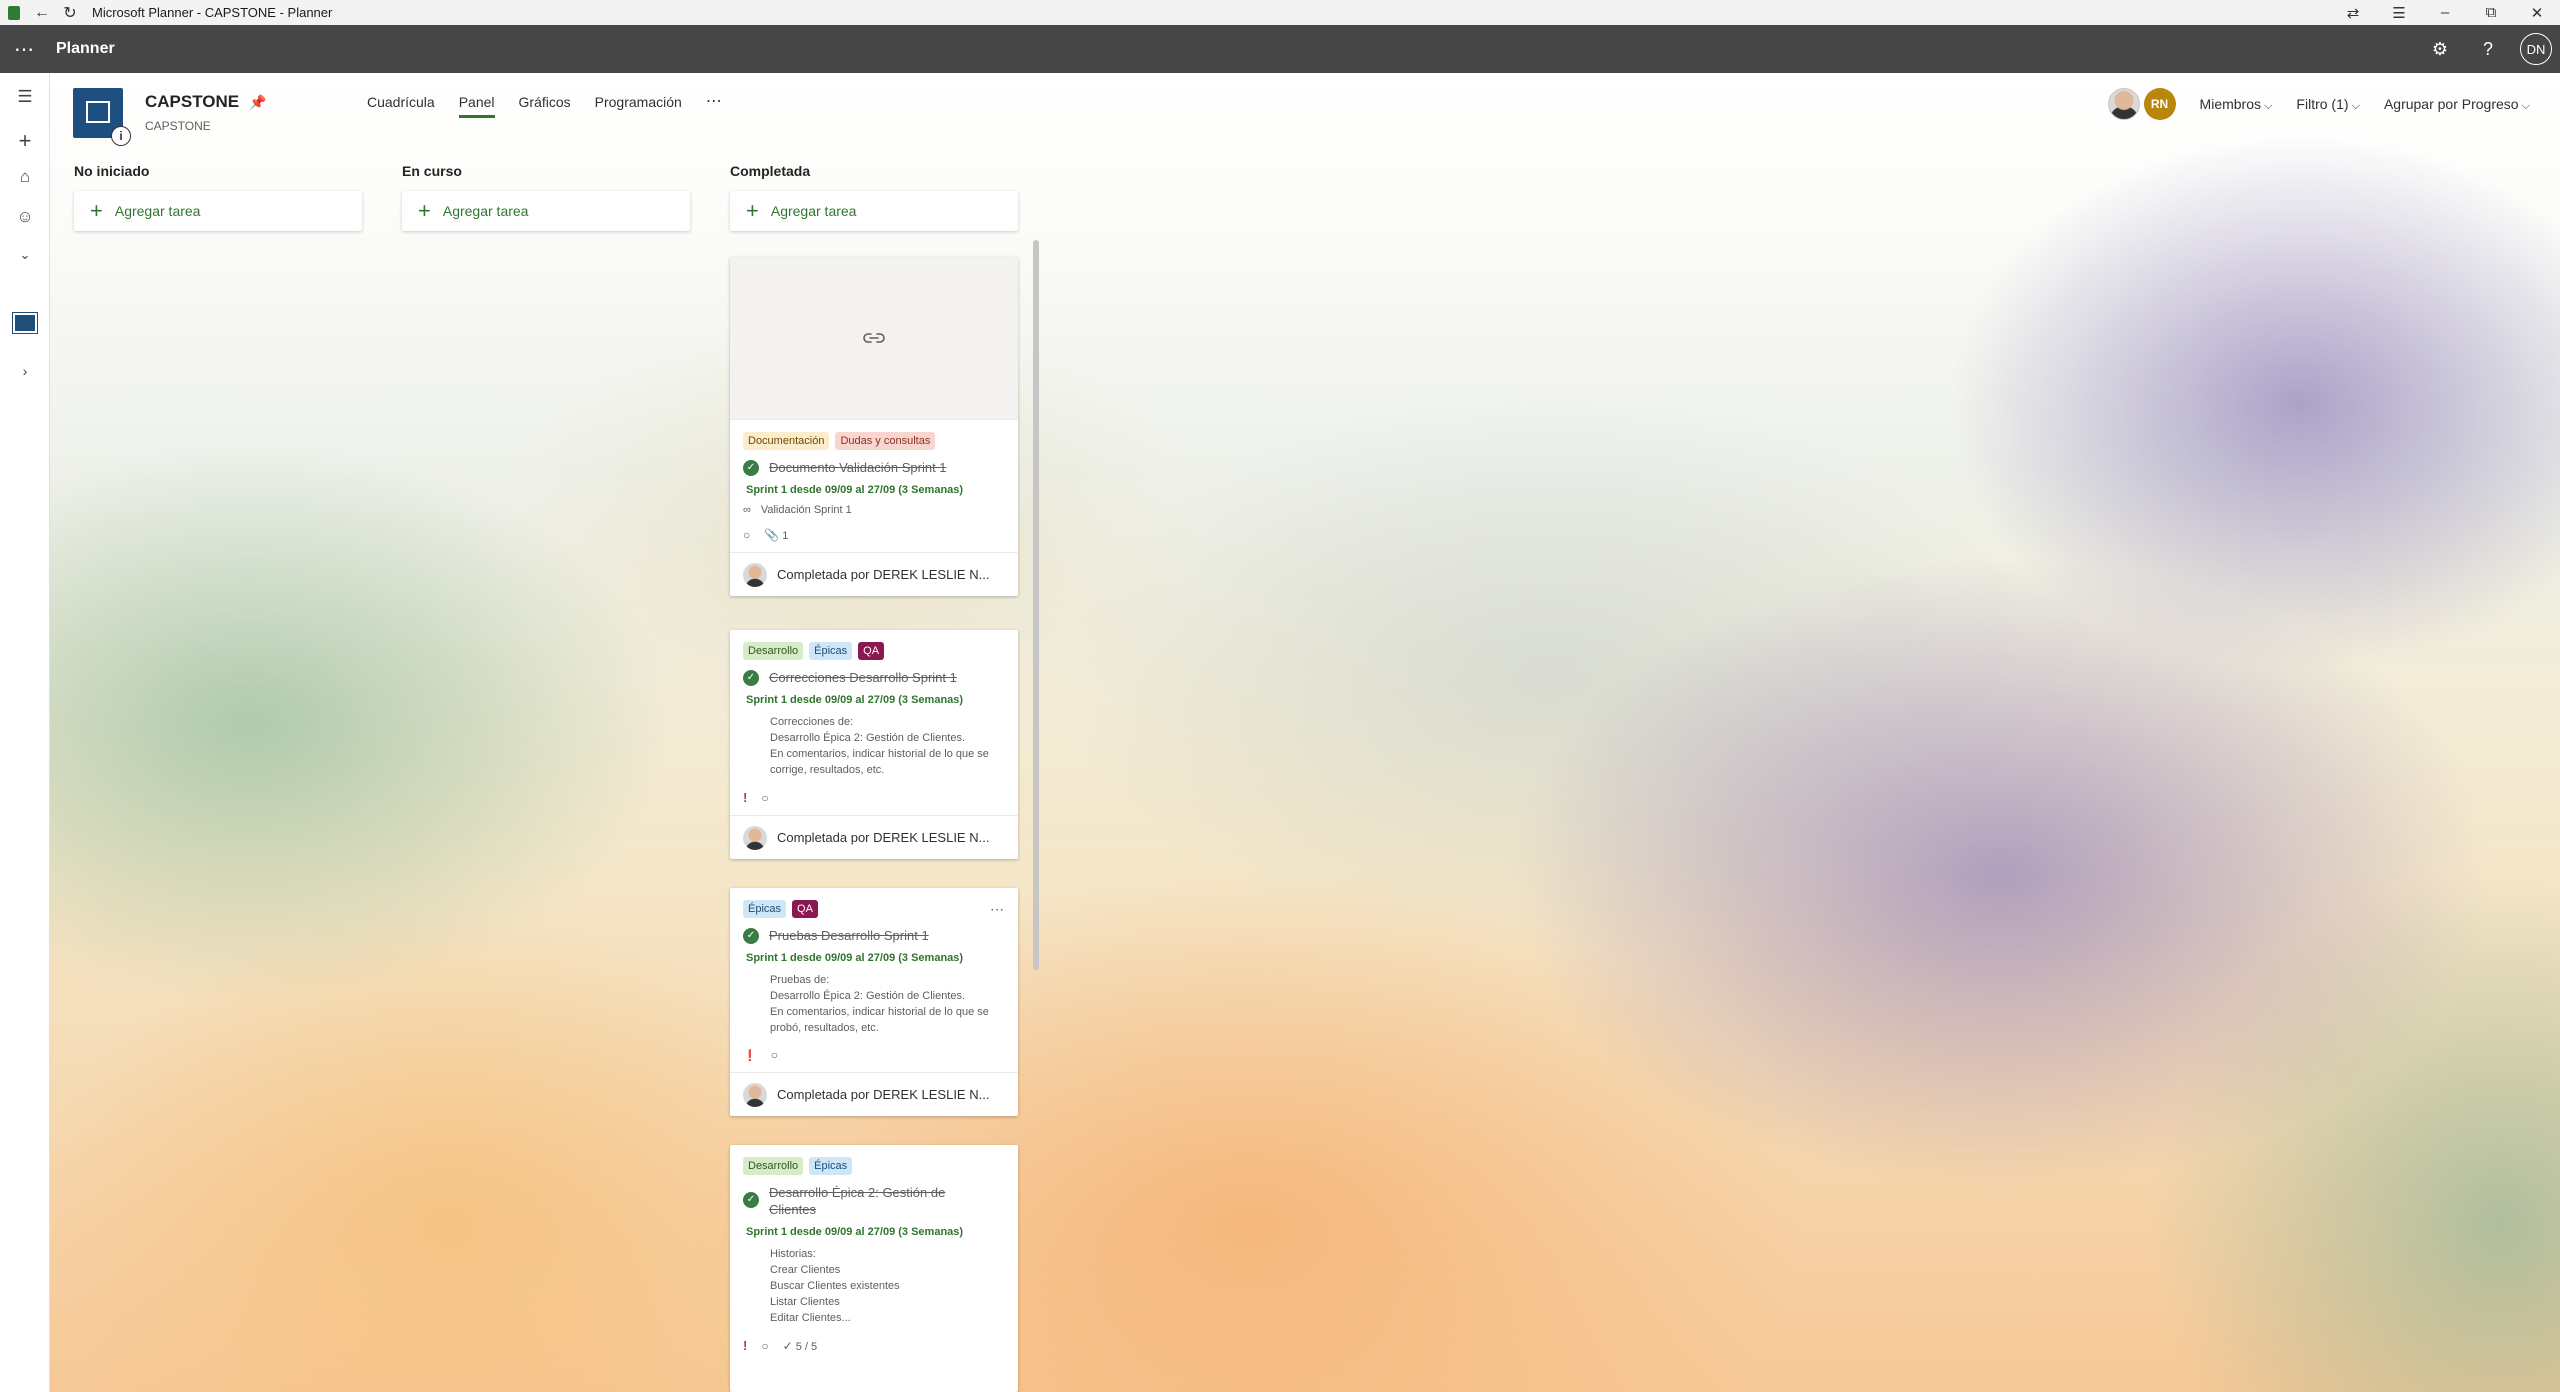  What do you see at coordinates (2457, 104) in the screenshot?
I see `group-by-dropdown: Agrupar por Progreso` at bounding box center [2457, 104].